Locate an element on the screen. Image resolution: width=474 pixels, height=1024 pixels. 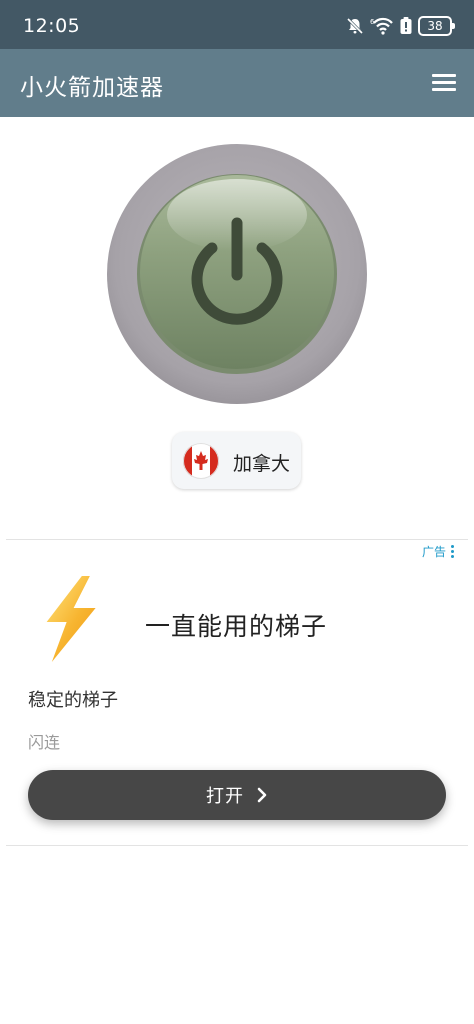
battery-alert-icon is located at coordinates (406, 25).